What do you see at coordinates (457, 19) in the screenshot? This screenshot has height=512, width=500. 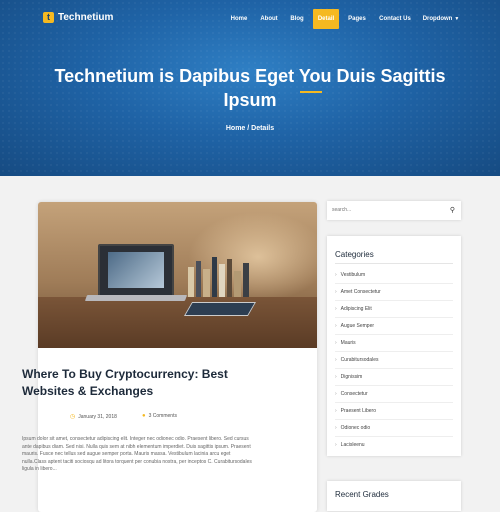 I see `chevron-down-icon: ▼` at bounding box center [457, 19].